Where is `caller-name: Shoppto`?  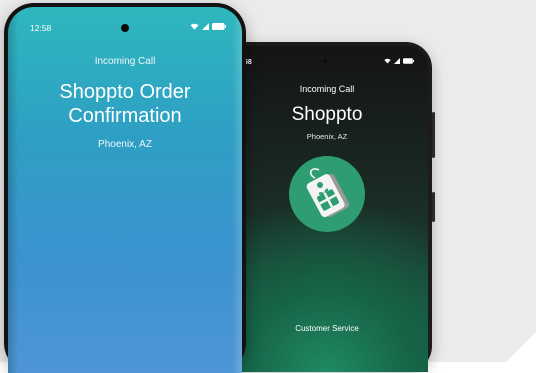 caller-name: Shoppto is located at coordinates (327, 114).